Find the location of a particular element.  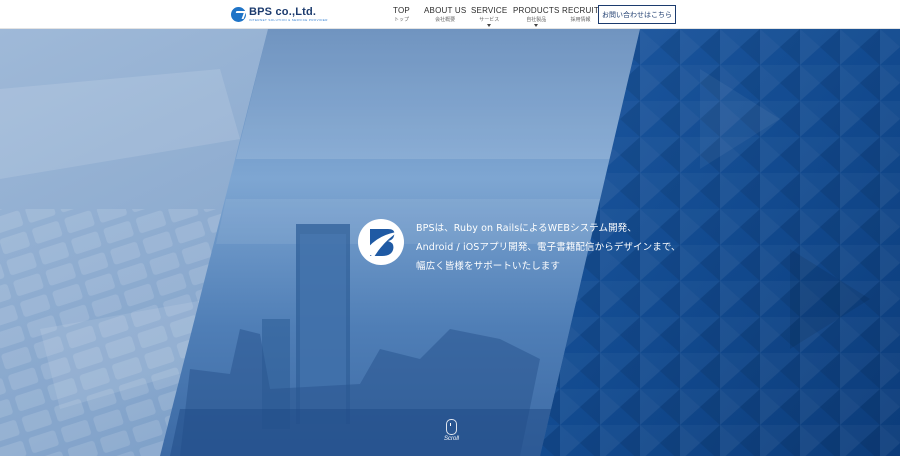

nav-item-sublabel: トップ is located at coordinates (401, 20).